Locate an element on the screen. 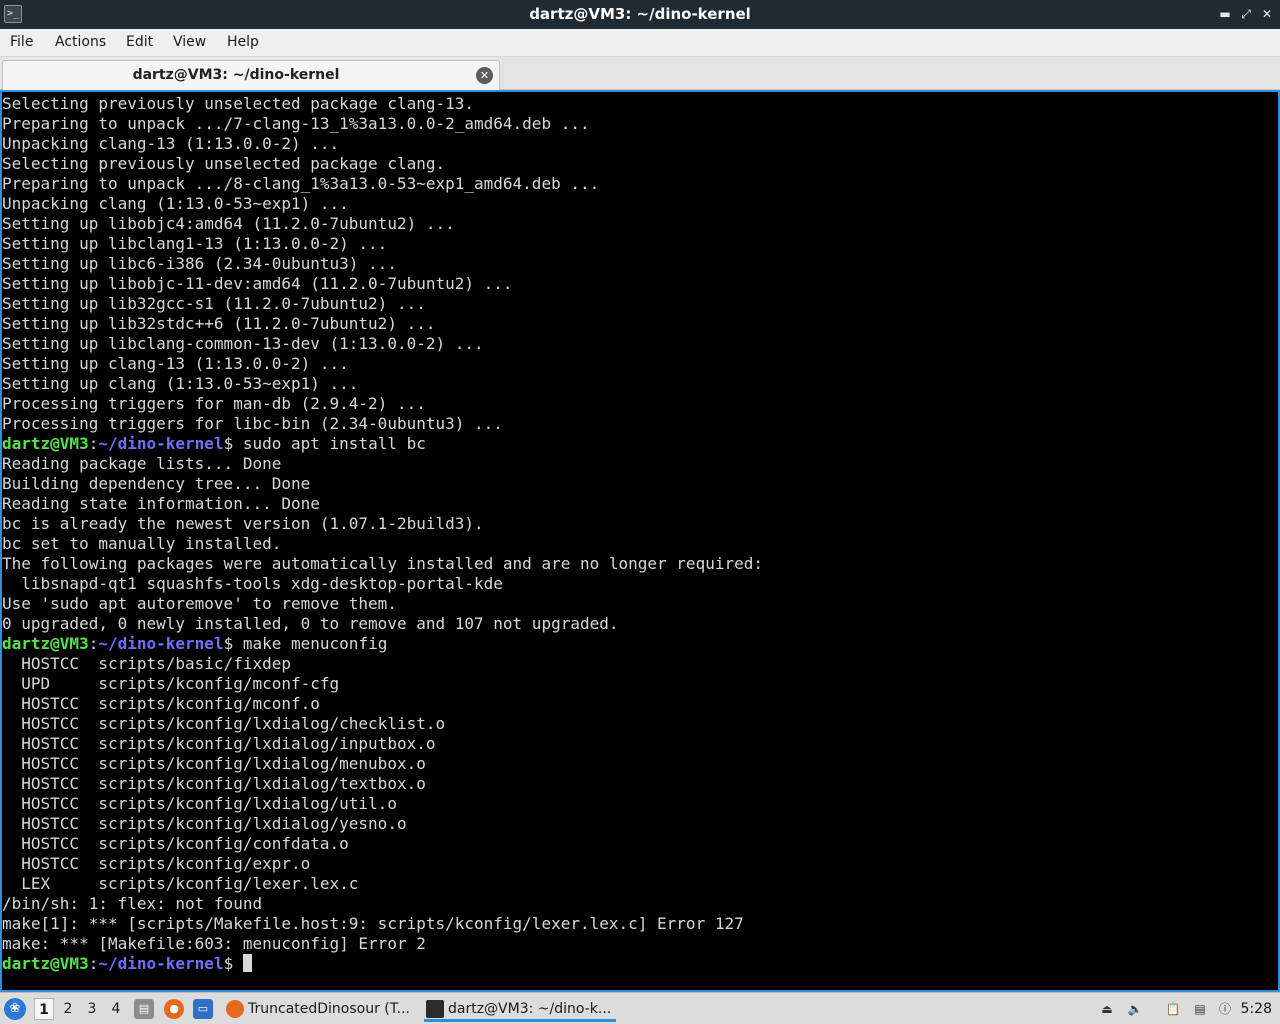 This screenshot has width=1280, height=1024. tab-label: dartz@VM3: ~/dino-kernel is located at coordinates (236, 75).